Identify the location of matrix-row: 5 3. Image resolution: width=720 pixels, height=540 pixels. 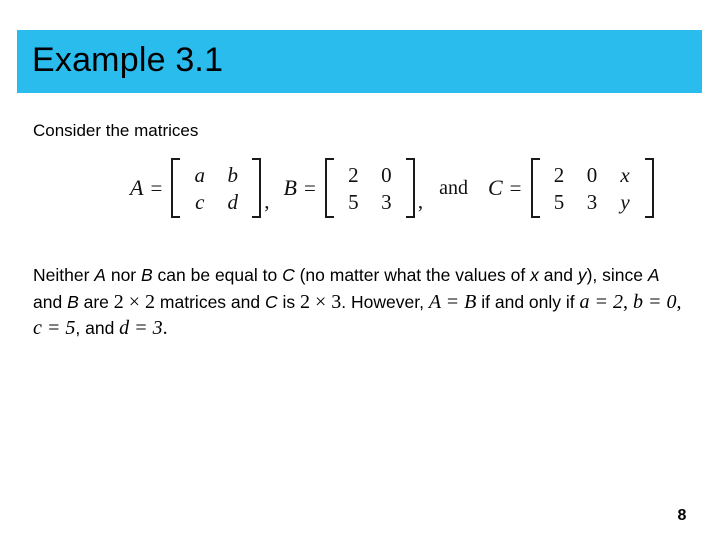
(370, 201).